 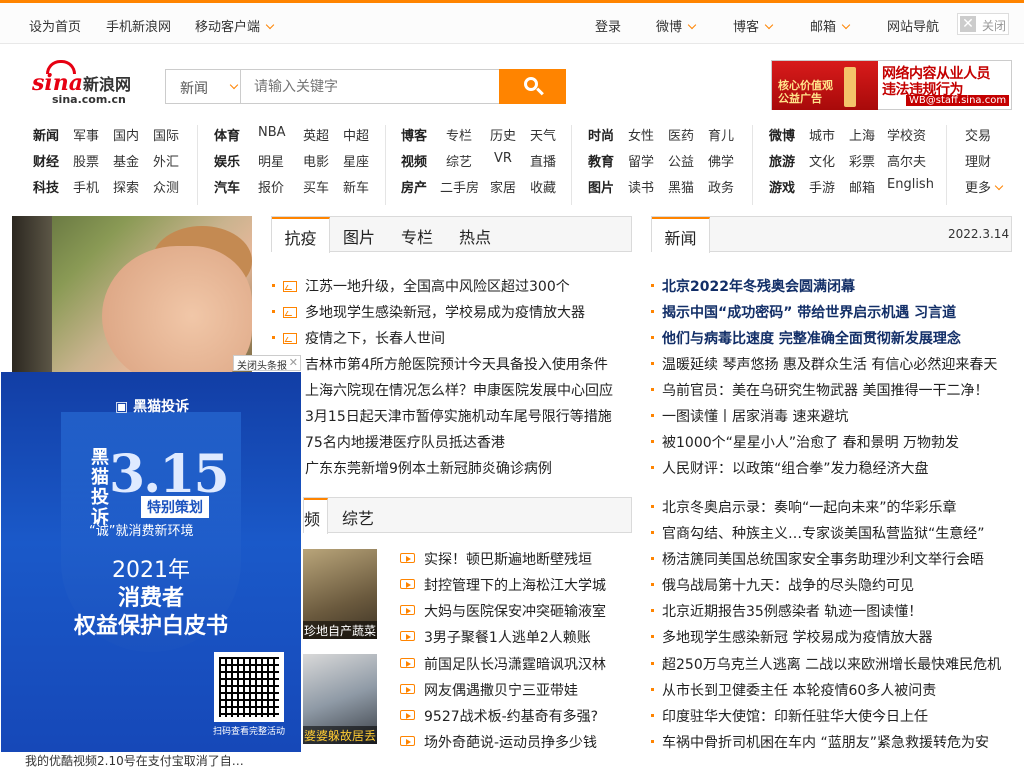 I want to click on nav-link: 历史, so click(x=503, y=134).